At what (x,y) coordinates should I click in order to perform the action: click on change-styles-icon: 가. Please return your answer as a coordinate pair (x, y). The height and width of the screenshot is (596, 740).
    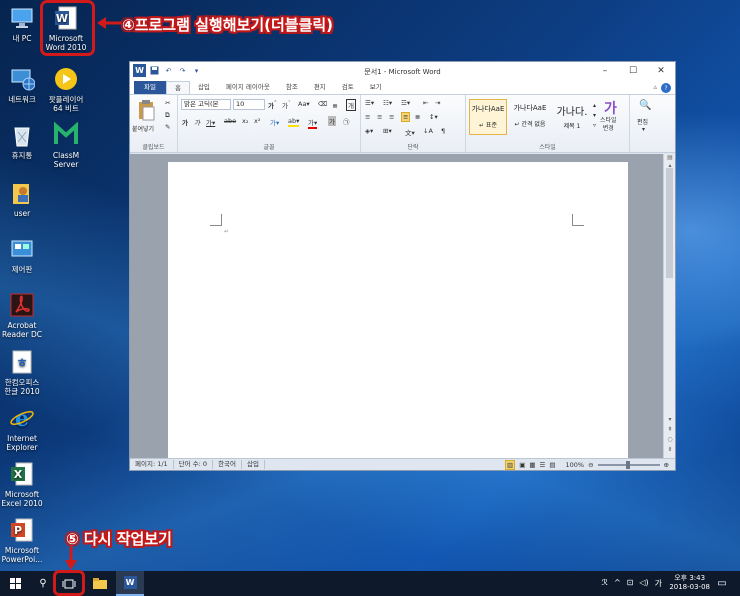
    Looking at the image, I should click on (610, 108).